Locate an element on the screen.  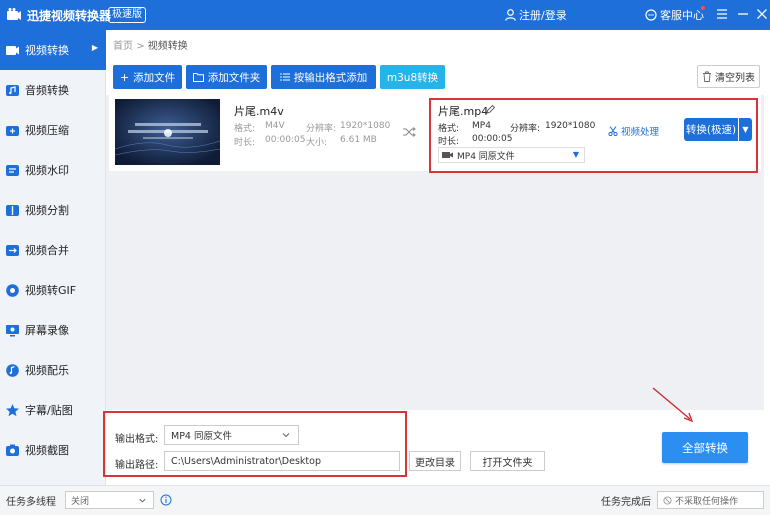
video-screenshot-icon is located at coordinates (12, 450).